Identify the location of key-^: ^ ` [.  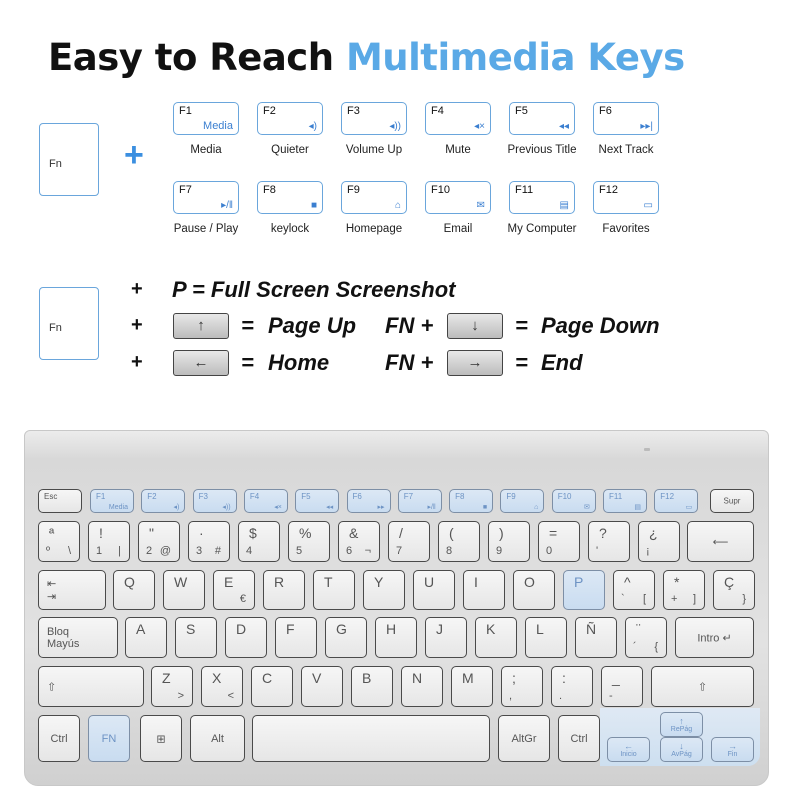
(634, 590).